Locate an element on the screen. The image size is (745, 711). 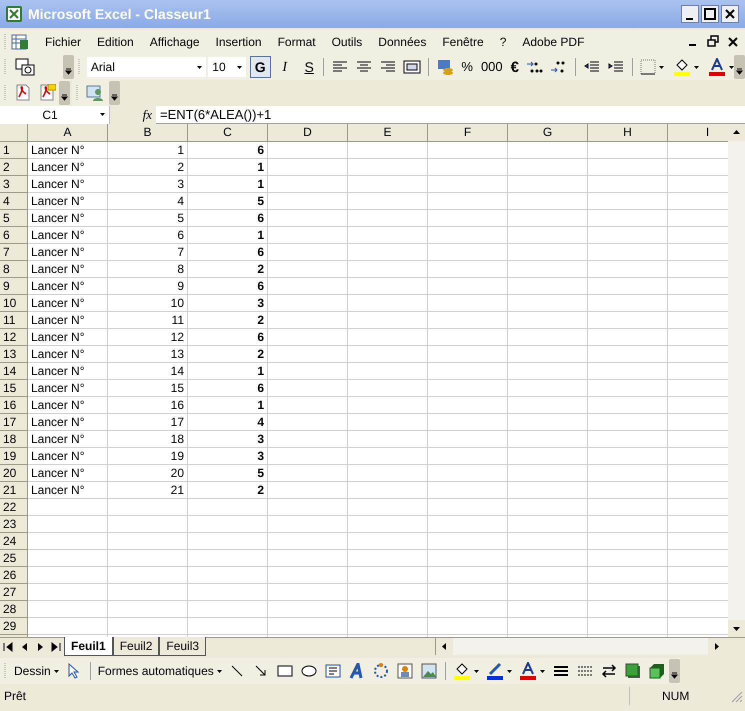
column-header: F is located at coordinates (468, 133).